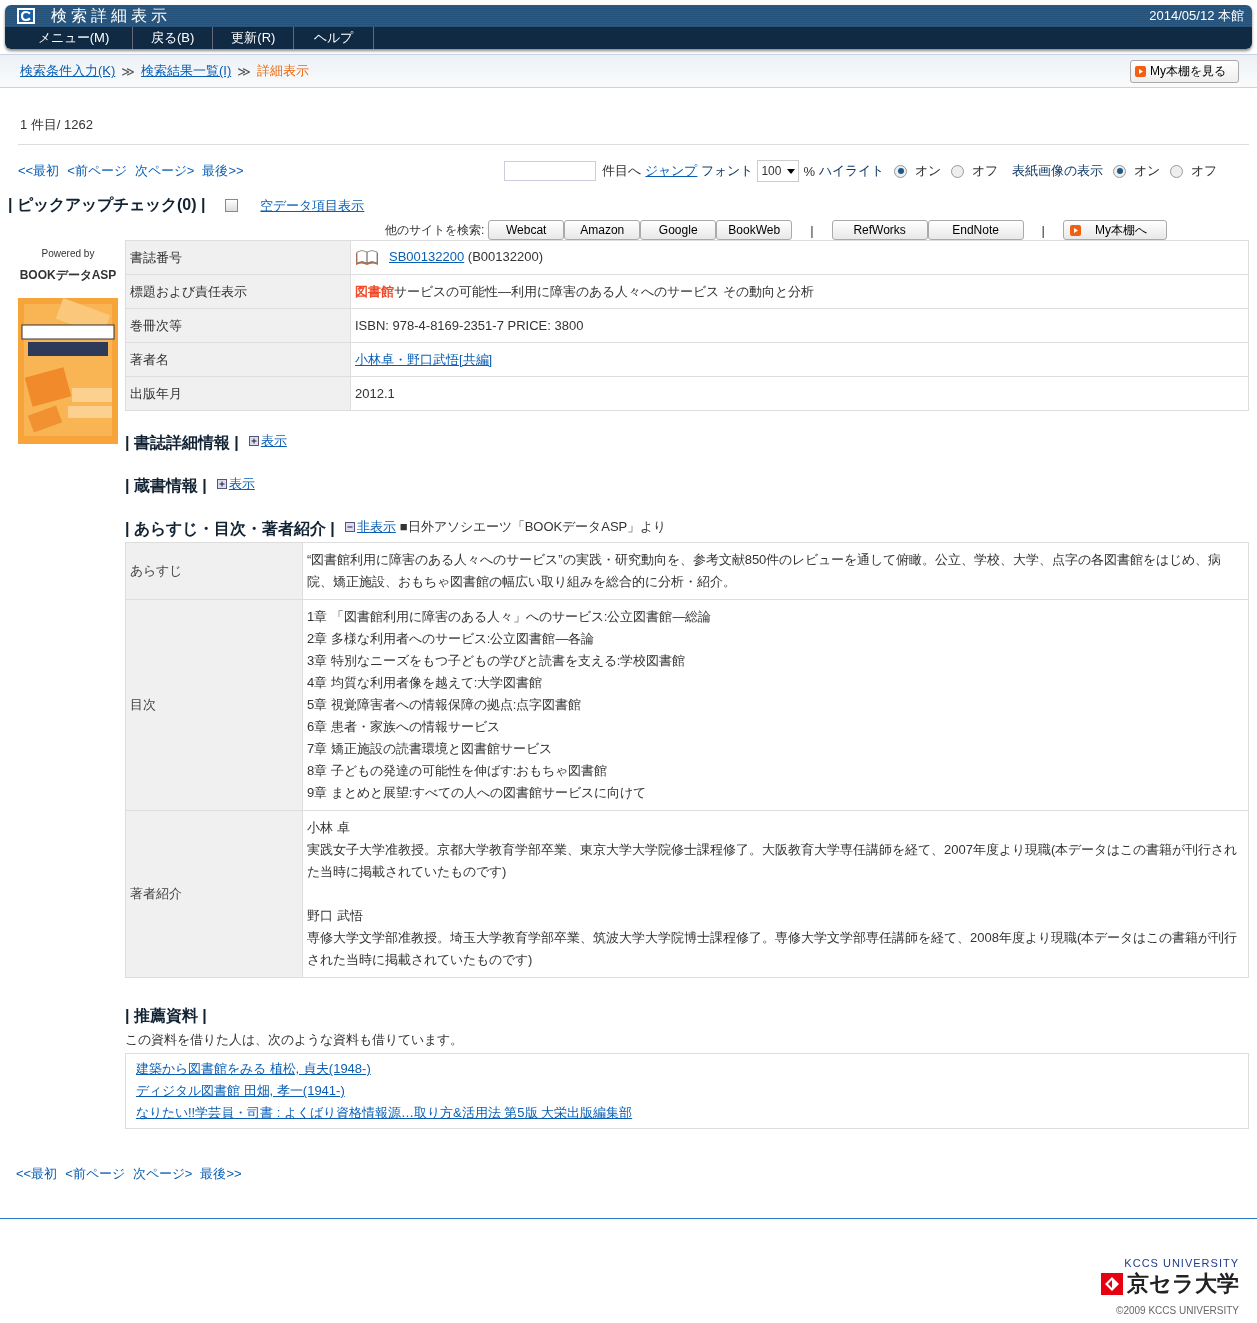 The height and width of the screenshot is (1323, 1257). Describe the element at coordinates (349, 526) in the screenshot. I see `collapse-icon` at that location.